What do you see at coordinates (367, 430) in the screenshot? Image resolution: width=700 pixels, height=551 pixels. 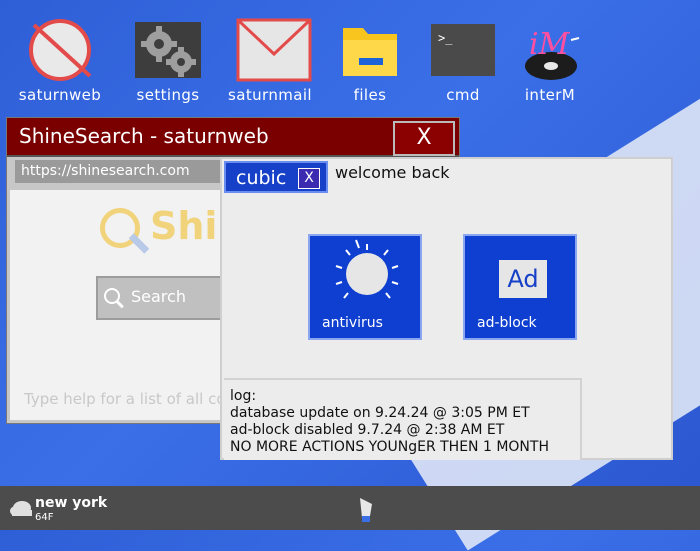 I see `log-line: ad-block disabled 9.7.24 @ 2:38 AM ET` at bounding box center [367, 430].